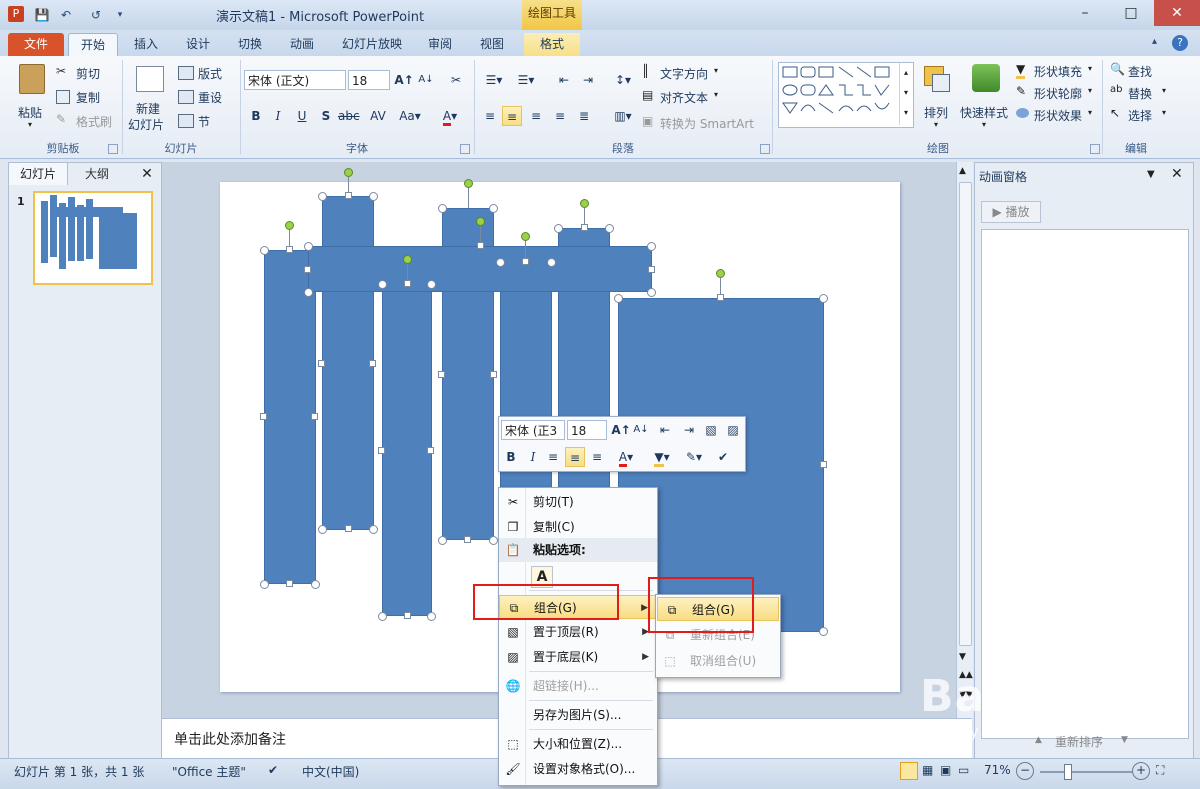 The height and width of the screenshot is (789, 1200). I want to click on drawing-launcher-icon, so click(1095, 149).